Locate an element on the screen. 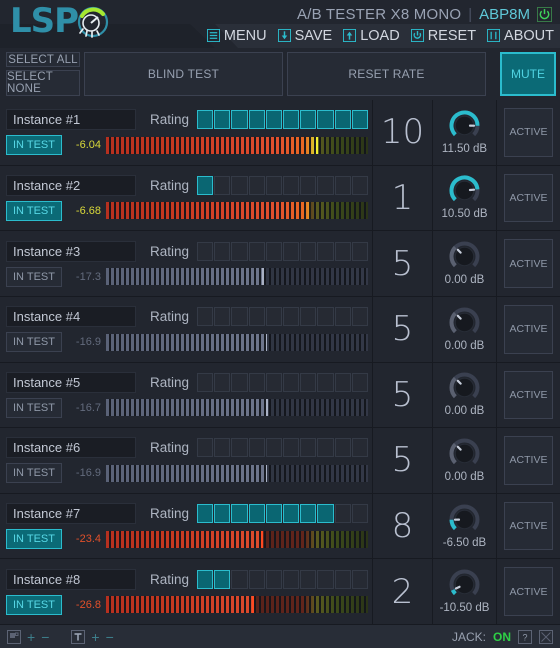 The image size is (560, 648). instance-name-field: Instance #5 is located at coordinates (71, 382).